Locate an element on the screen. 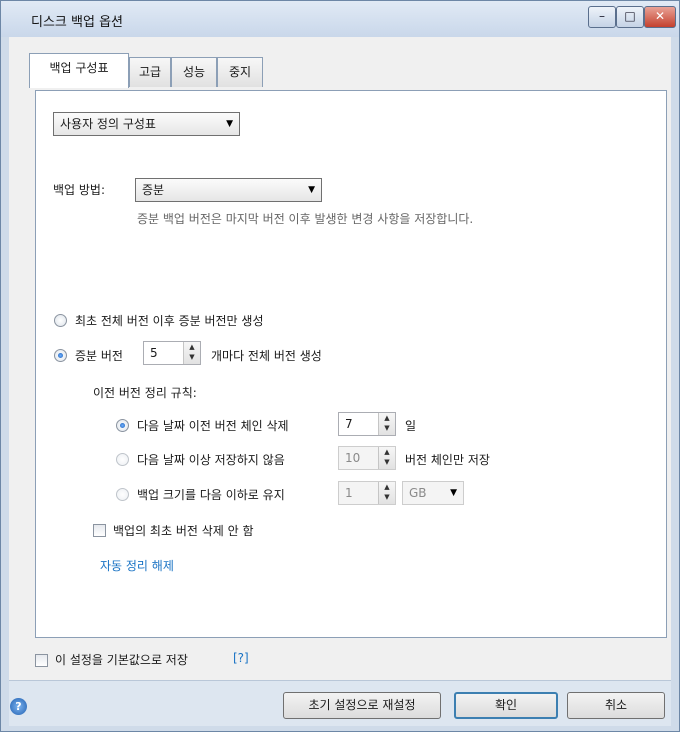  keep-count-unit: 버전 체인만 저장 is located at coordinates (447, 460).